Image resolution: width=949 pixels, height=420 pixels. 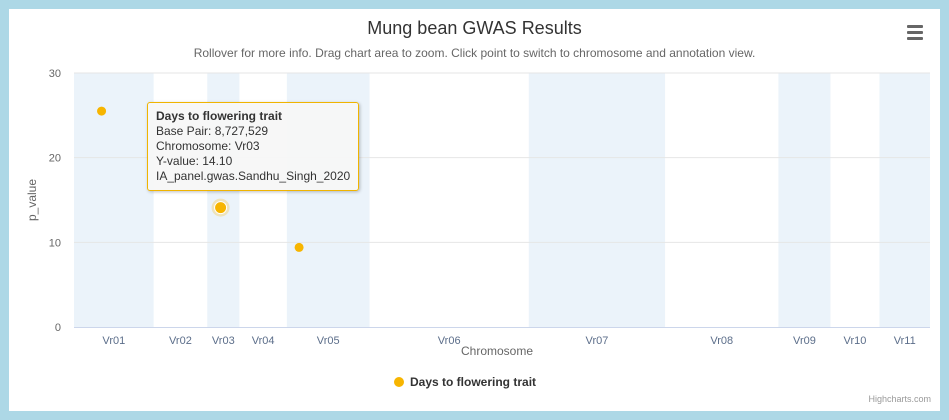 I want to click on y-tick-labels: 0 10 20 30, so click(x=55, y=201).